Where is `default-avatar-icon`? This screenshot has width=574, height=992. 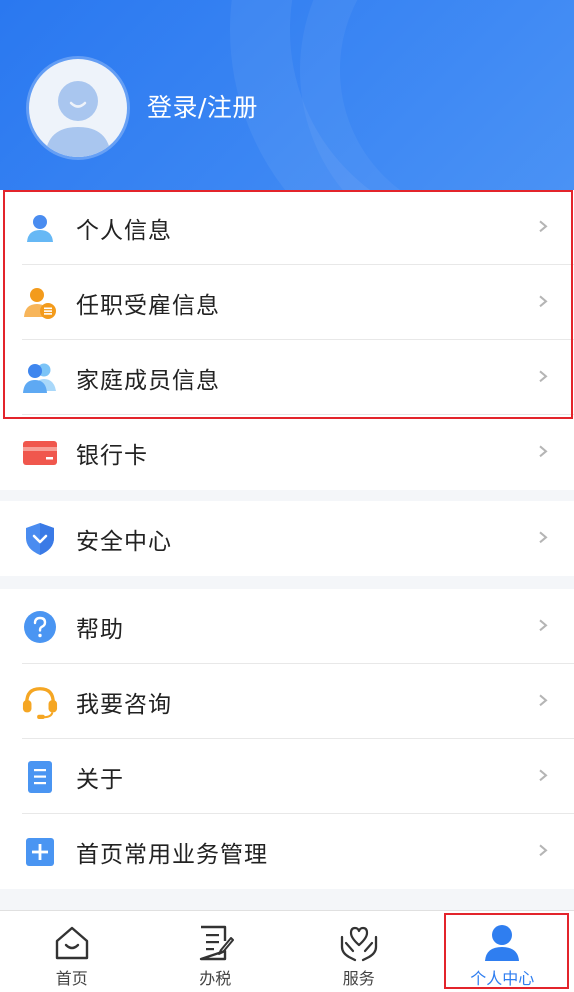 default-avatar-icon is located at coordinates (78, 119).